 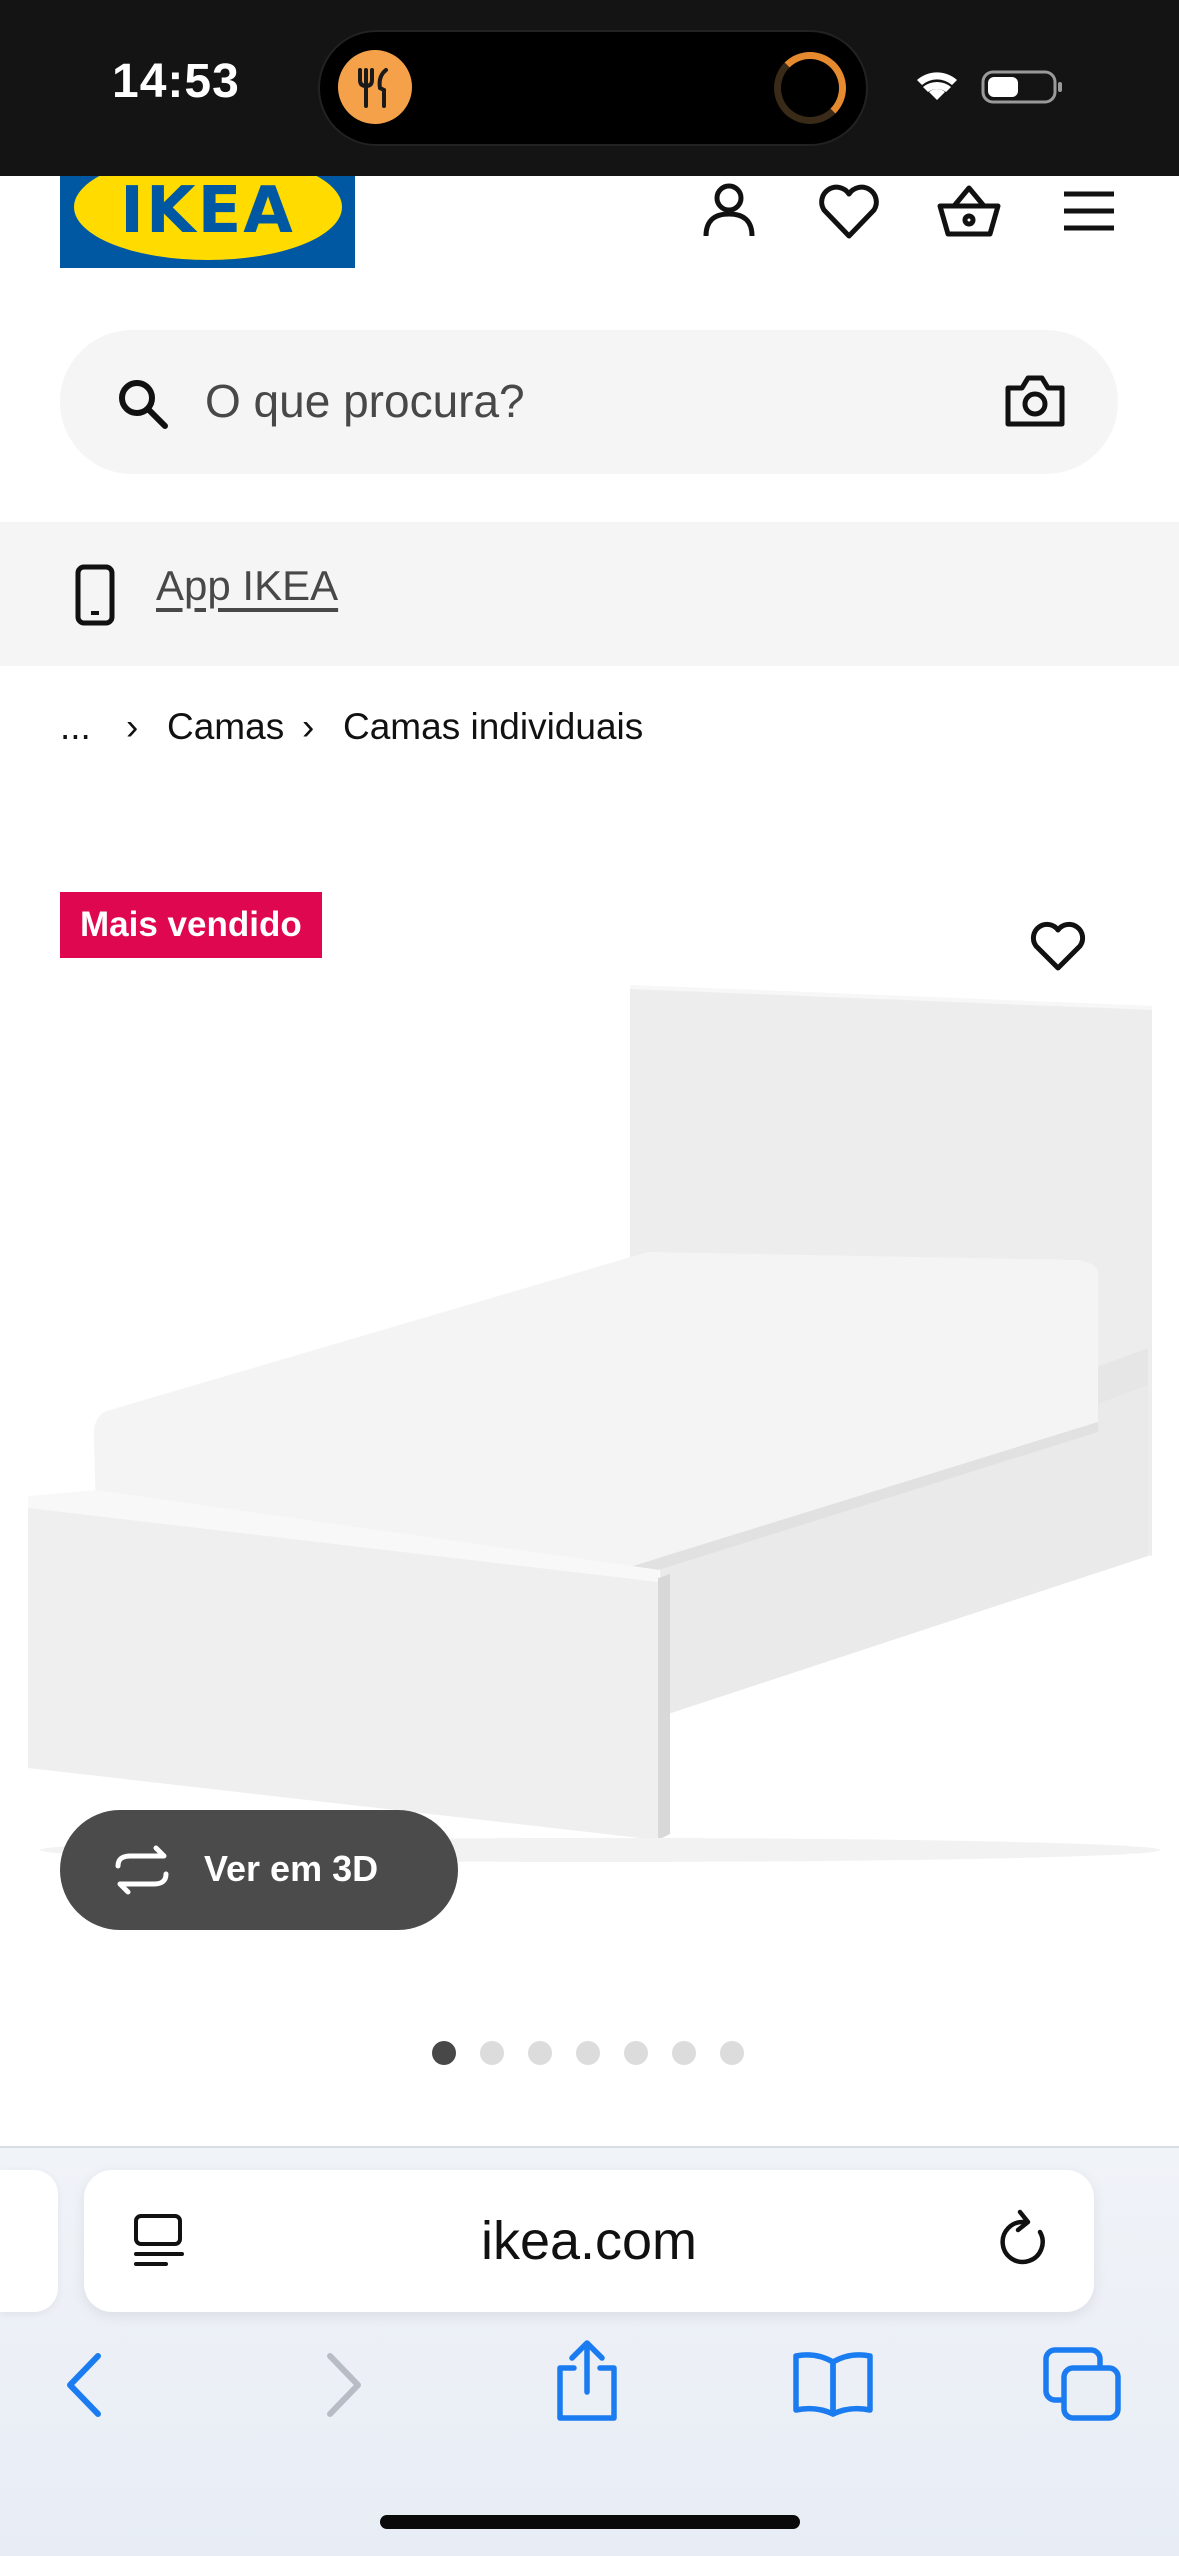 I want to click on search-input: O que procura?, so click(x=365, y=401).